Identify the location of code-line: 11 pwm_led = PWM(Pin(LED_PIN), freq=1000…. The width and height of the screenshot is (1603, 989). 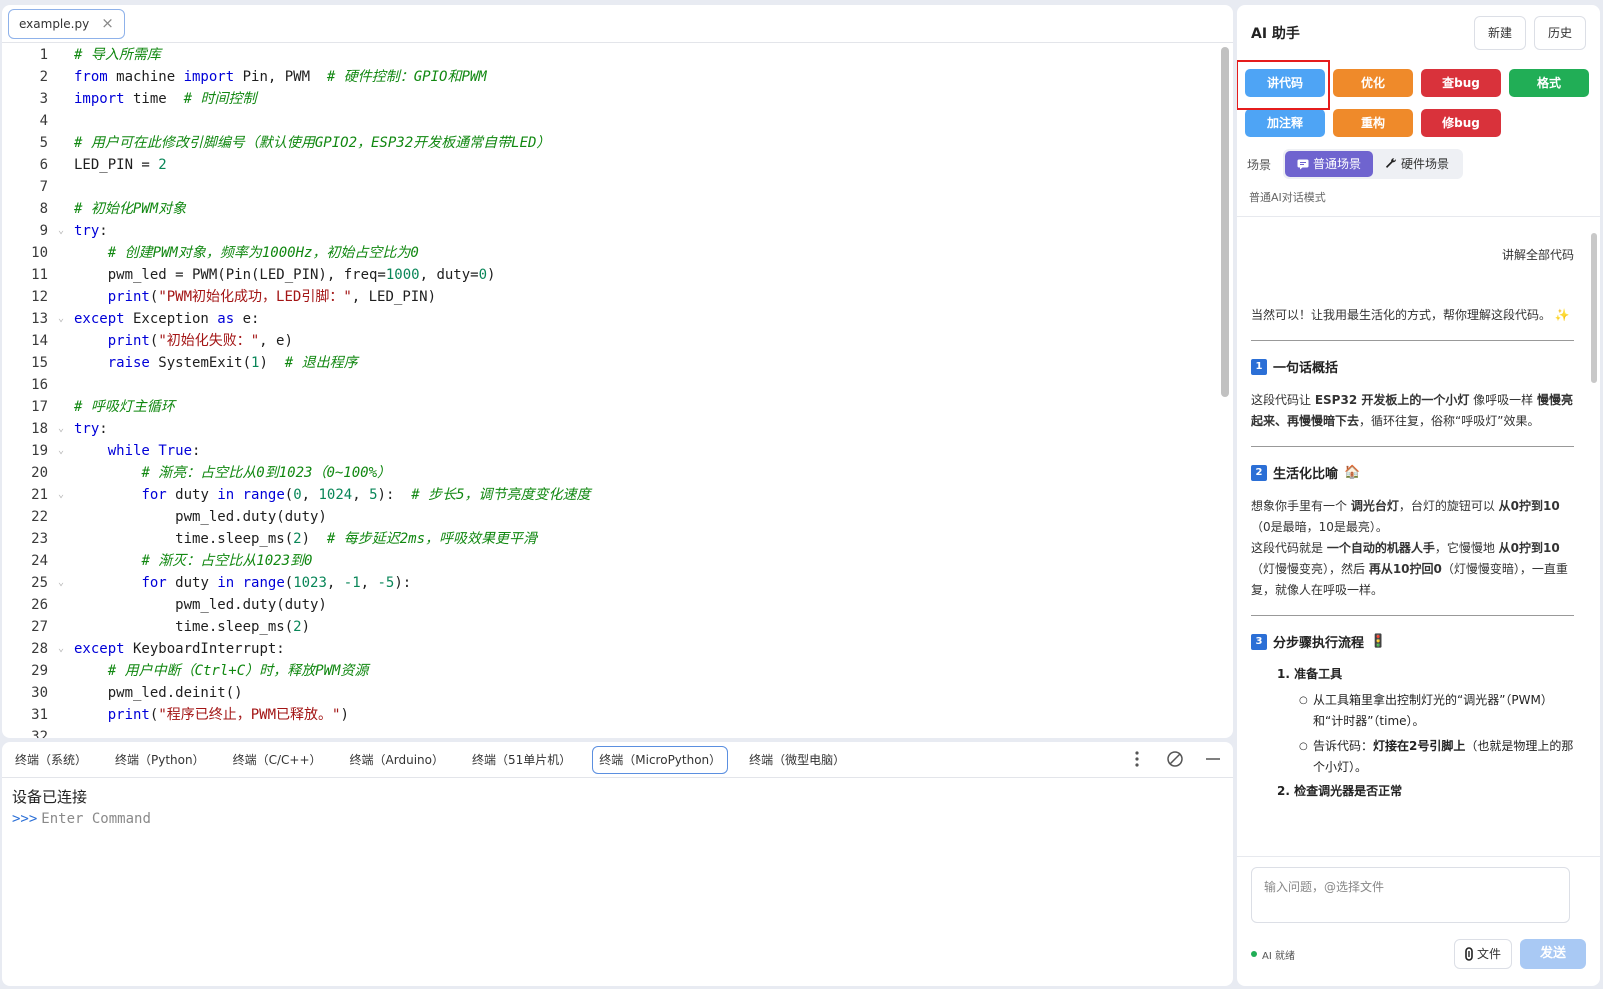
(606, 275).